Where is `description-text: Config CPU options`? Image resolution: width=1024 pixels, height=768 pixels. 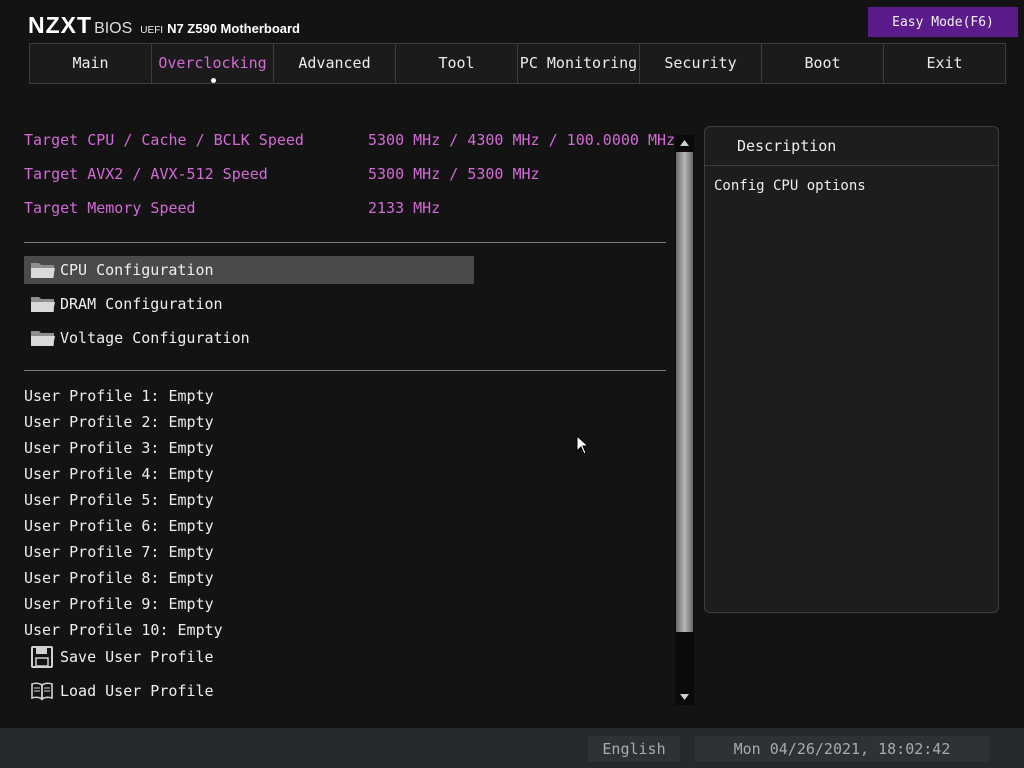 description-text: Config CPU options is located at coordinates (790, 186).